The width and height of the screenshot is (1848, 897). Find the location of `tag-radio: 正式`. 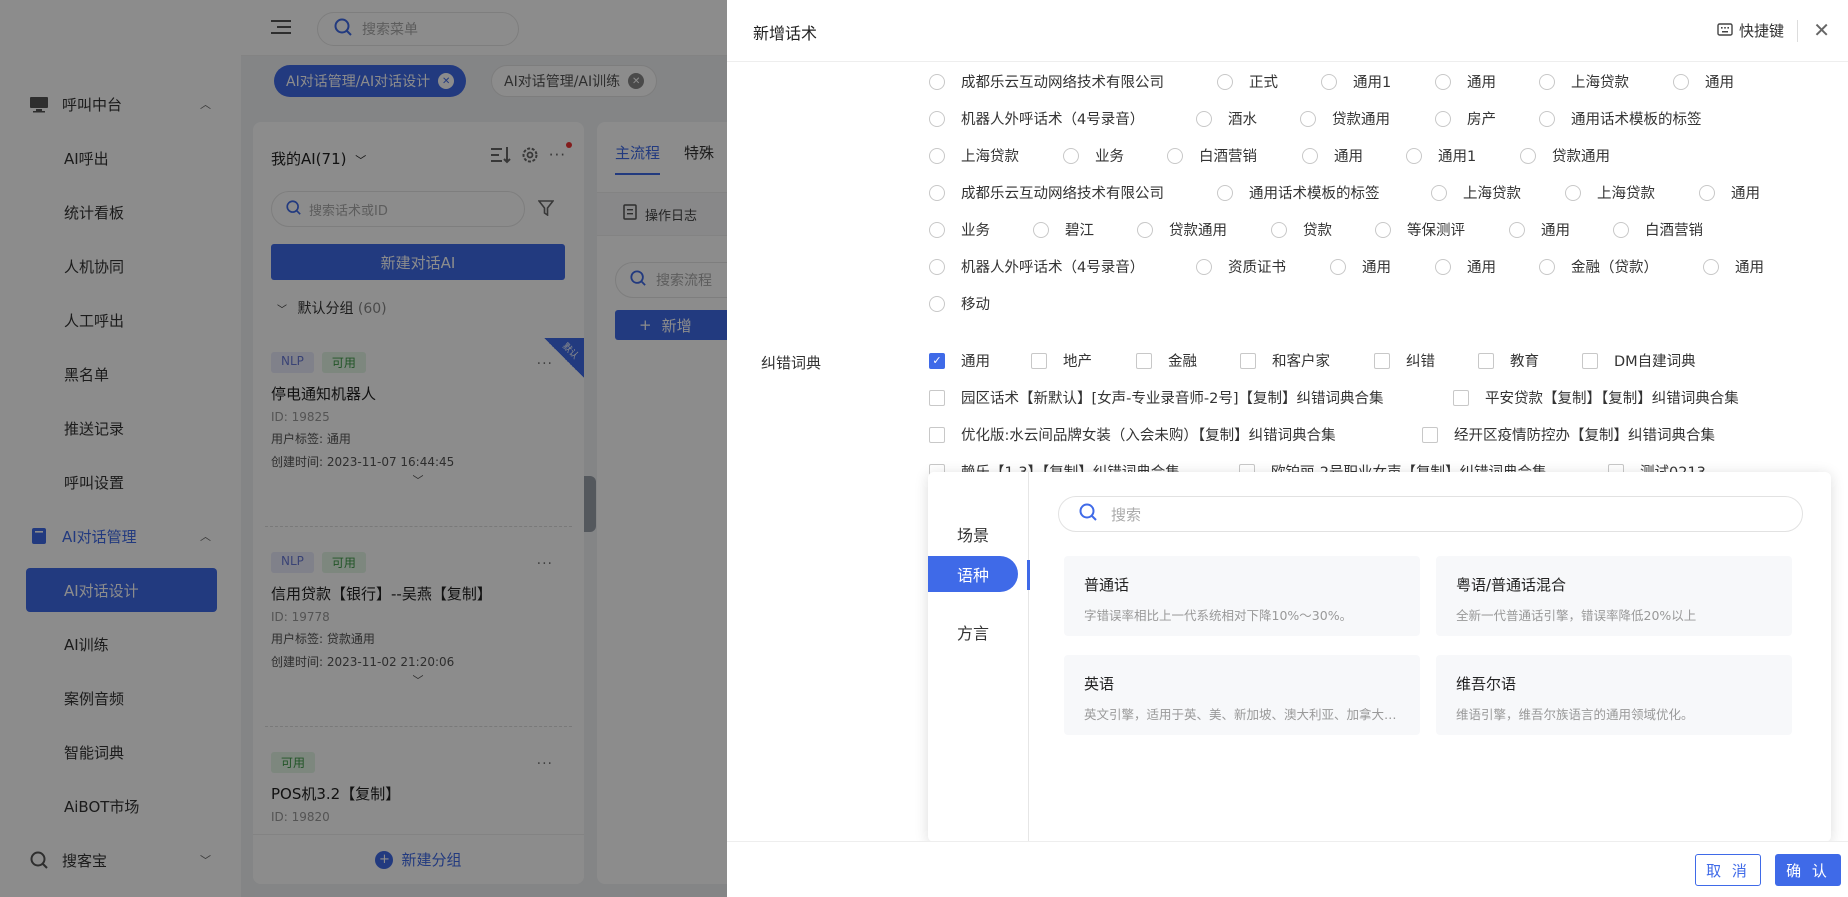

tag-radio: 正式 is located at coordinates (1247, 81).